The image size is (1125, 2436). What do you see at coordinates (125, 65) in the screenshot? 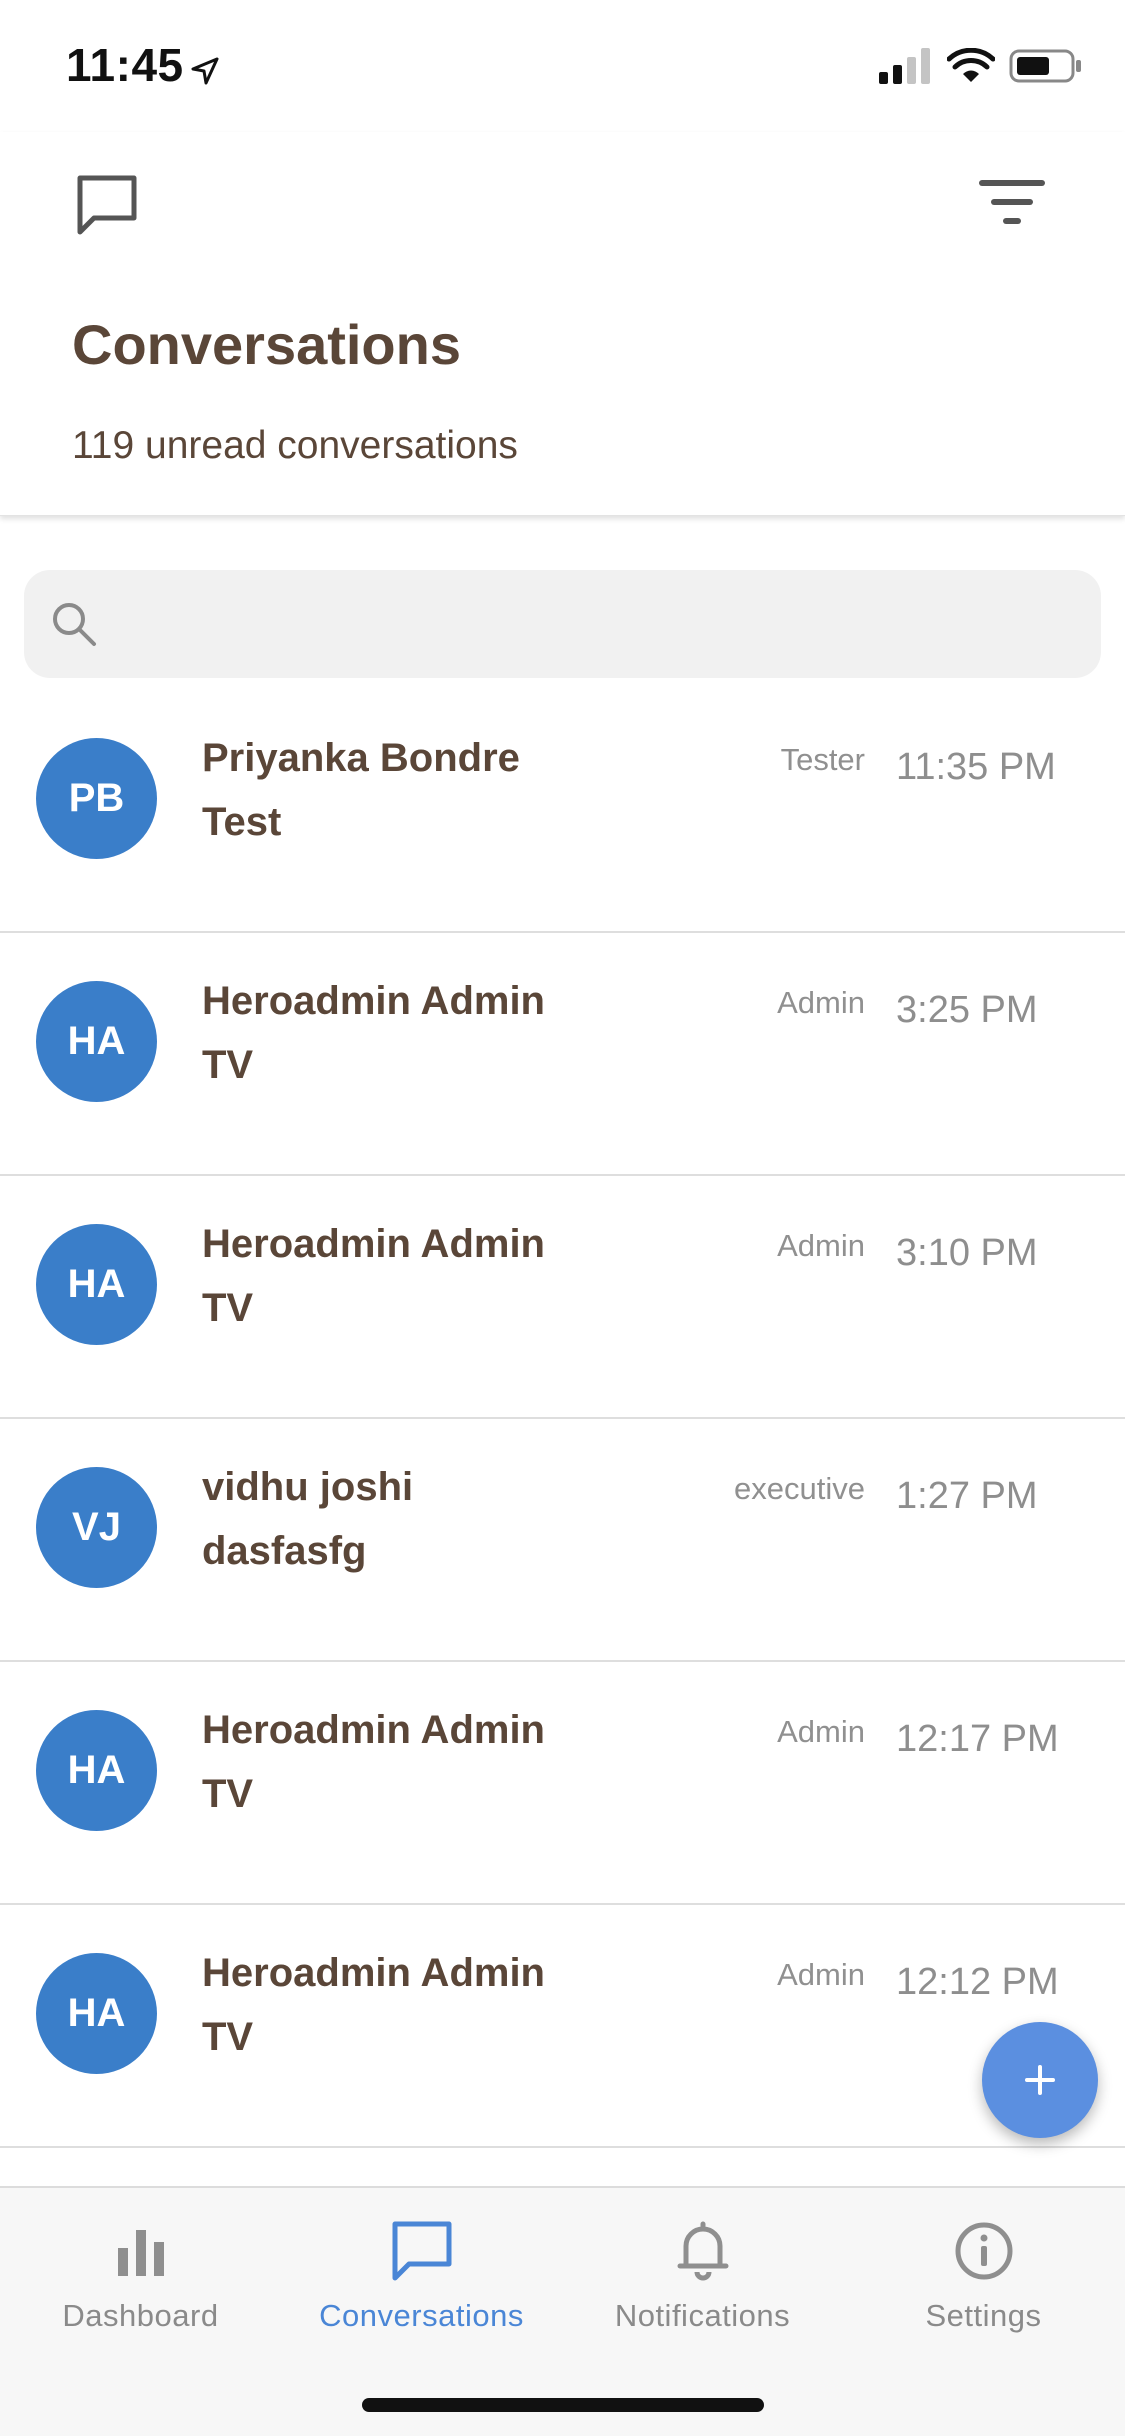
I see `status-time: 11:45` at bounding box center [125, 65].